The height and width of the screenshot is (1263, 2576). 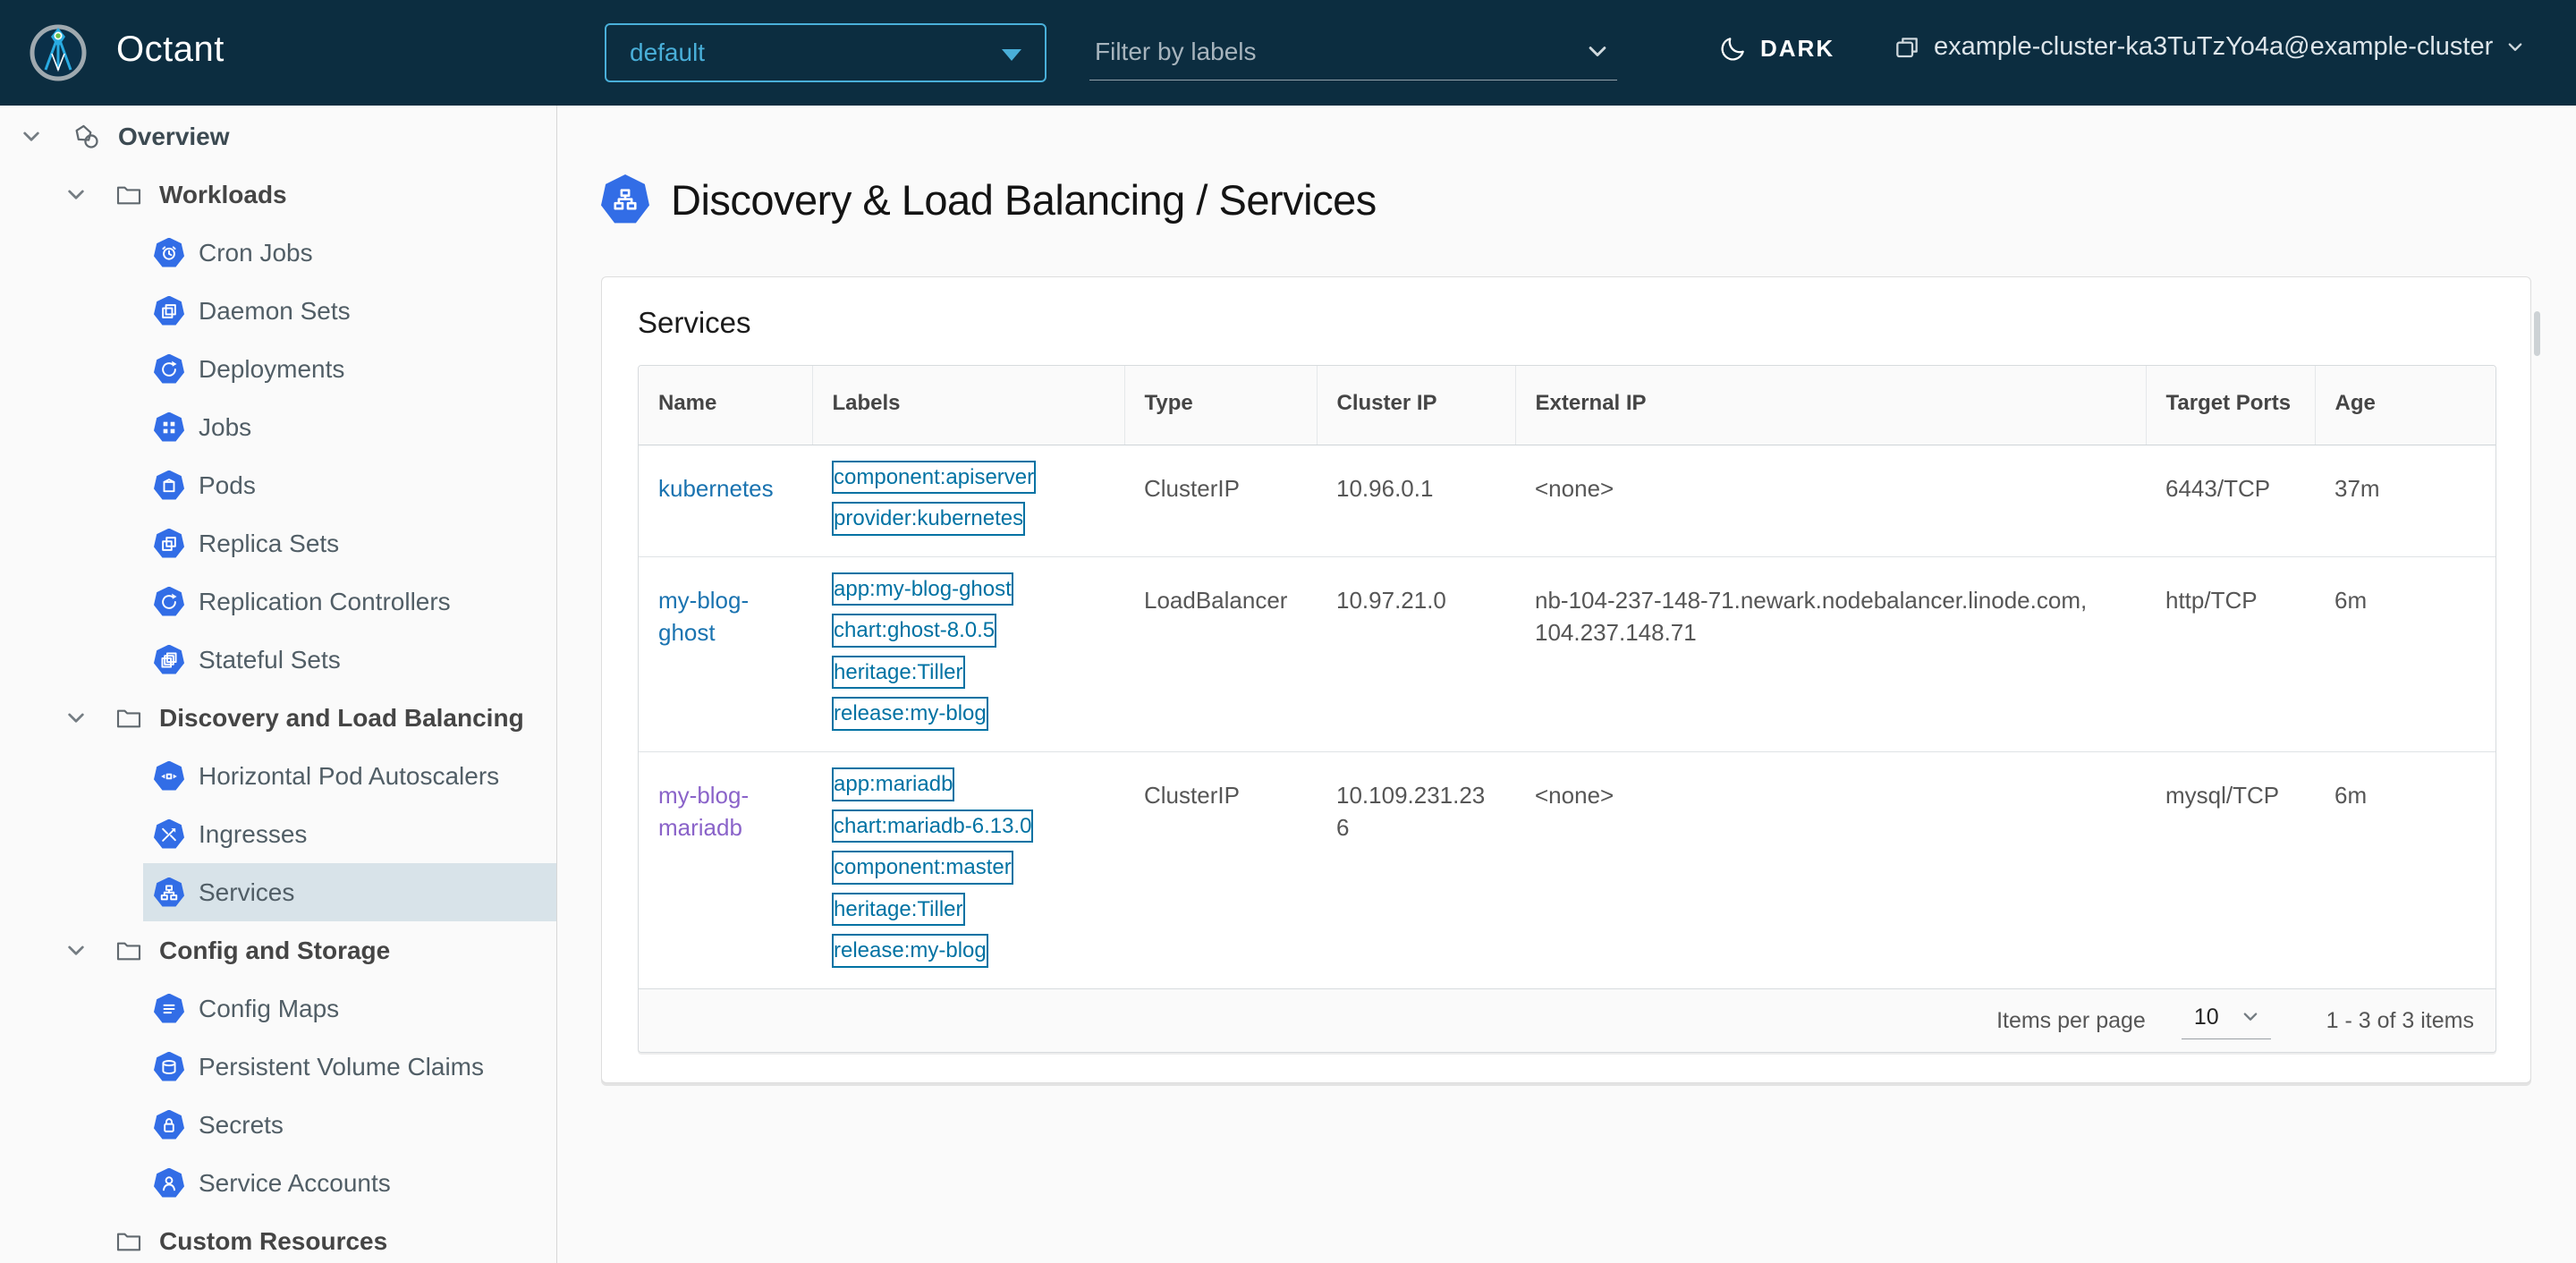 I want to click on pvc-icon, so click(x=169, y=1066).